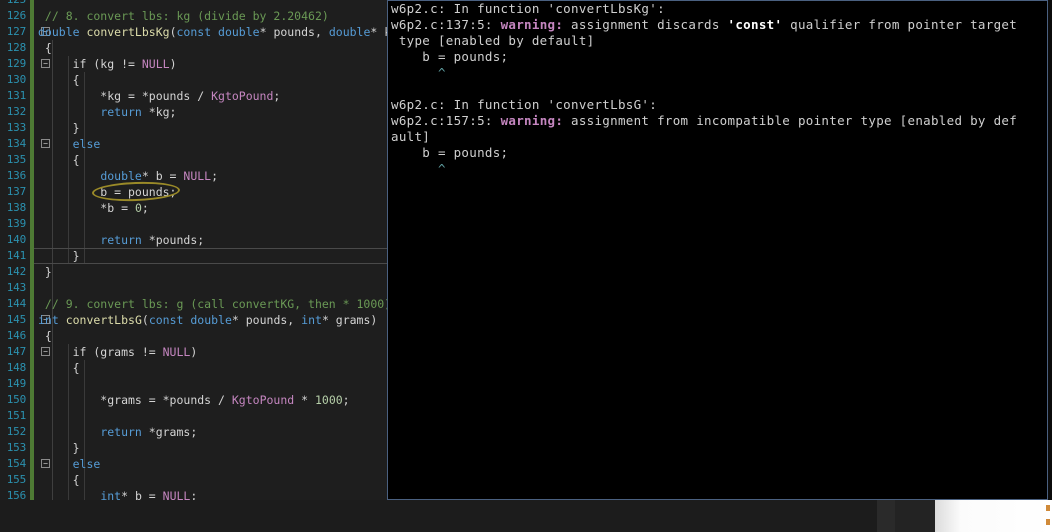 The height and width of the screenshot is (532, 1052). What do you see at coordinates (86, 464) in the screenshot?
I see `code-text: else` at bounding box center [86, 464].